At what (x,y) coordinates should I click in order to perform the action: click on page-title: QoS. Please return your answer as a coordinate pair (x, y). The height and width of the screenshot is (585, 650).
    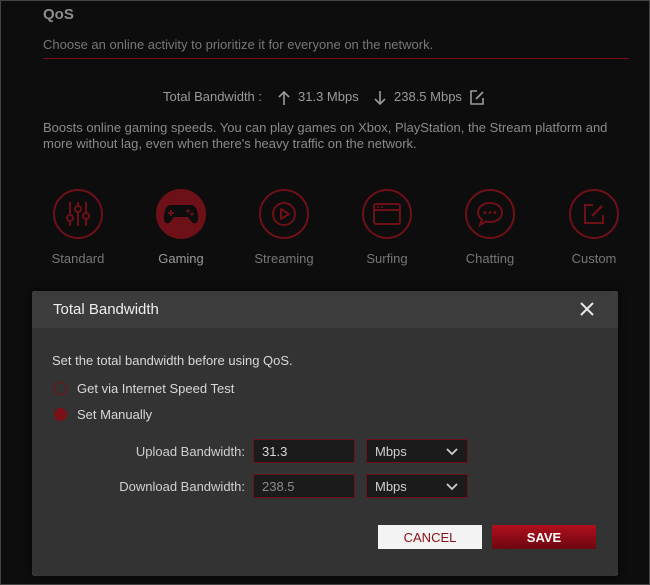
    Looking at the image, I should click on (58, 14).